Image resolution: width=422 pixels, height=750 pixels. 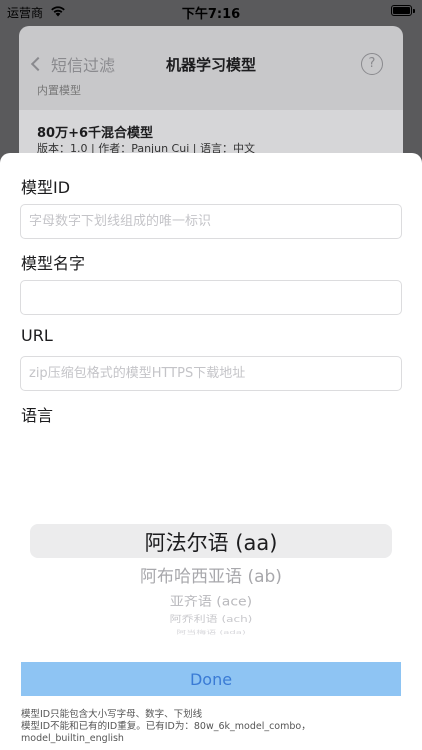 I want to click on background-nav-bar: 短信过滤 机器学习模型 ?, so click(x=211, y=54).